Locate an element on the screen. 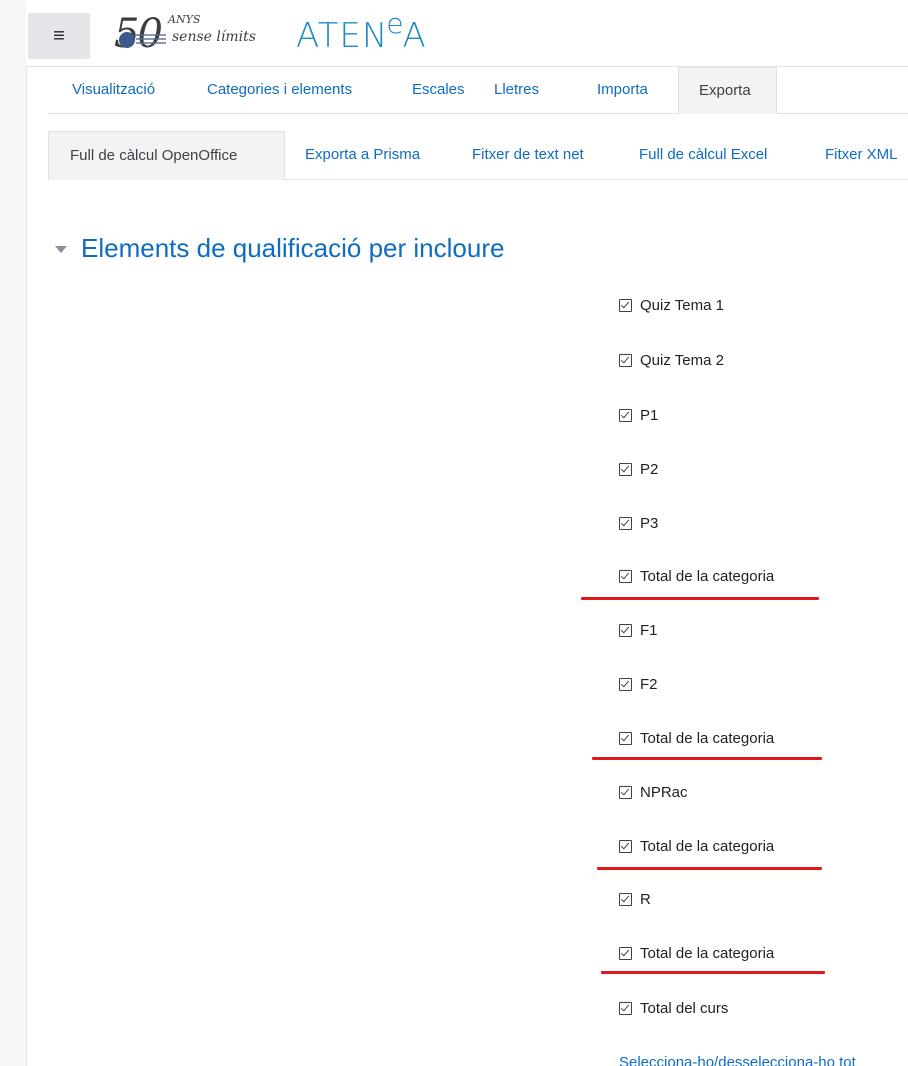  checkbox-item-nprac: NPRac is located at coordinates (653, 792).